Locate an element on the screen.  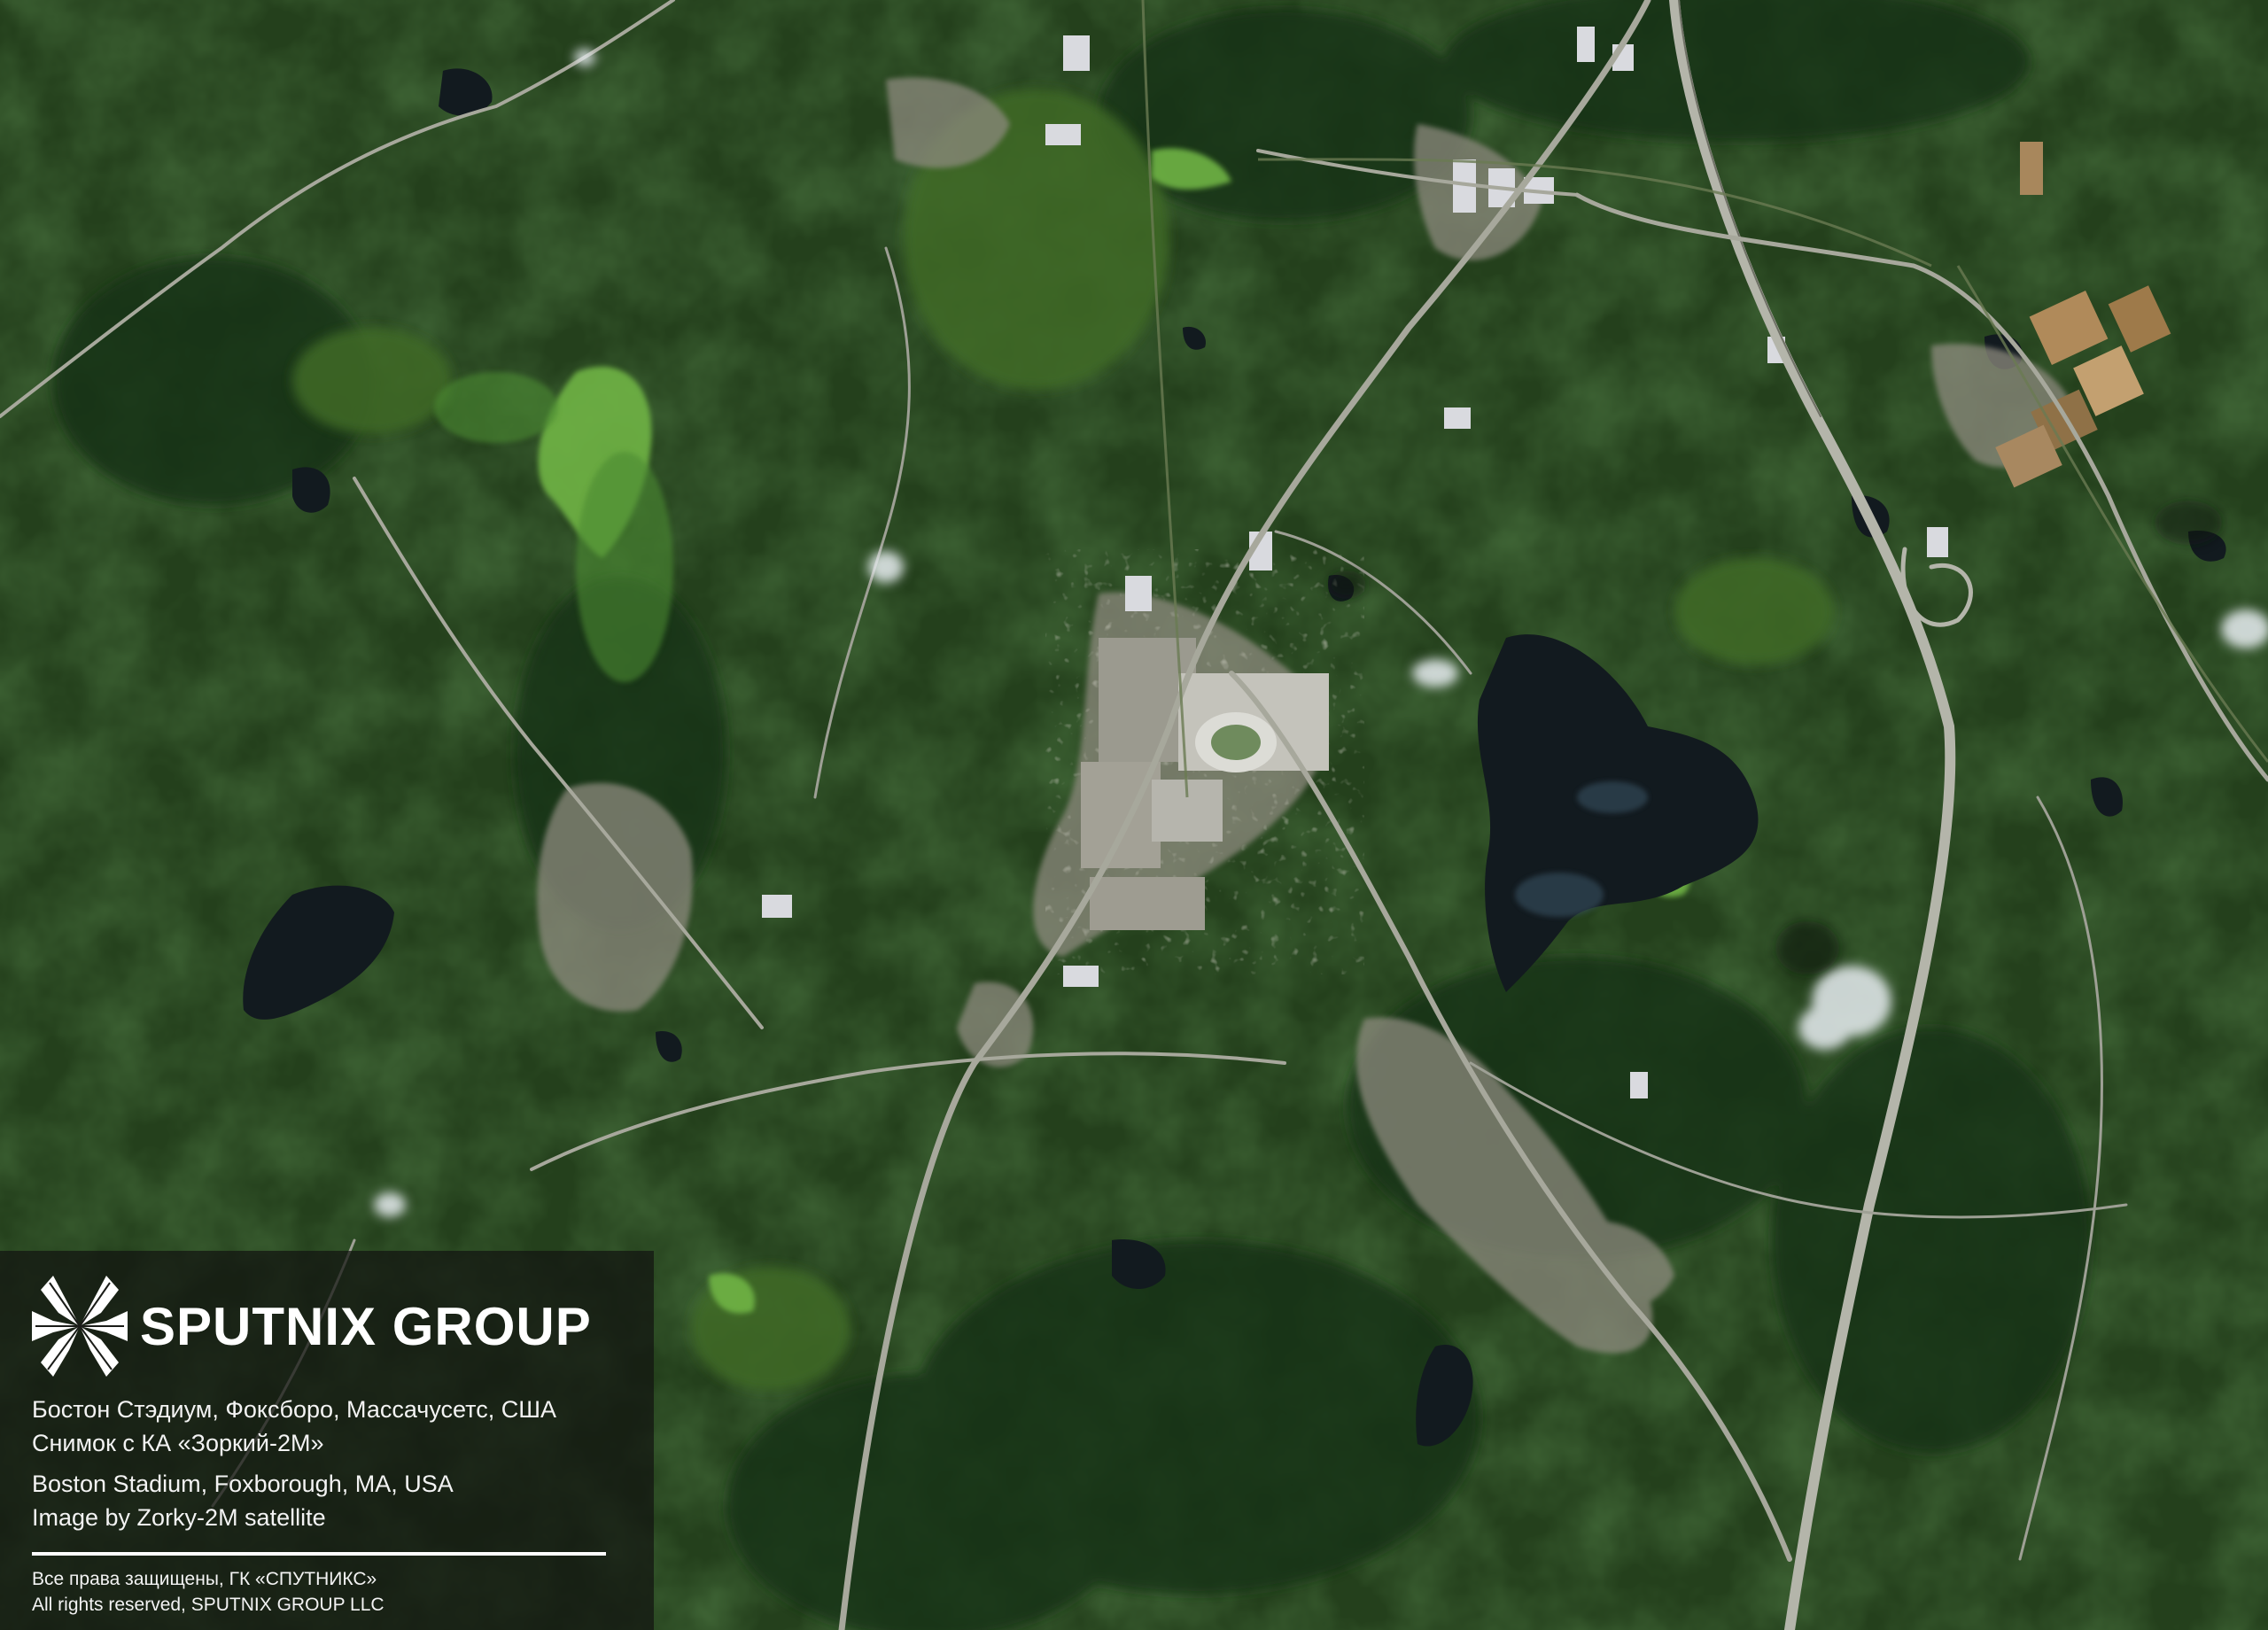
brand-logo: SPUTNIX GROUP is located at coordinates (312, 1326).